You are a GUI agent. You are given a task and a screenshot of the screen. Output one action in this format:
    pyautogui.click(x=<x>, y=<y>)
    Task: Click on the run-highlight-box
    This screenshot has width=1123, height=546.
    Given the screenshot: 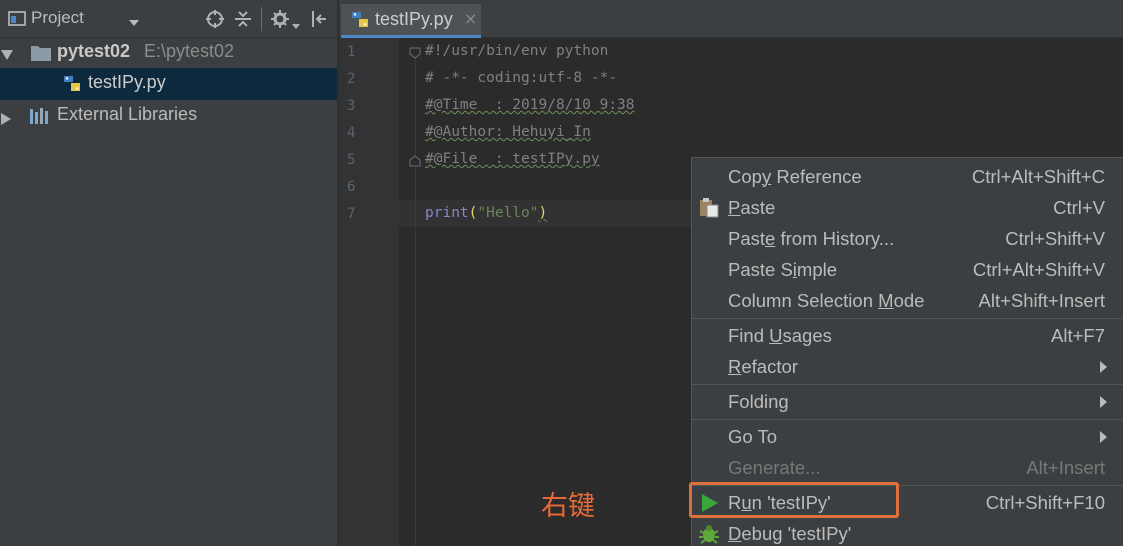 What is the action you would take?
    pyautogui.click(x=794, y=500)
    